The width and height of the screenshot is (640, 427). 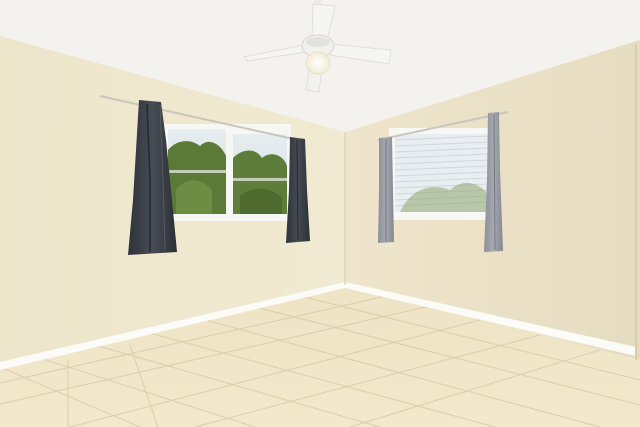 I want to click on left-window, so click(x=227, y=172).